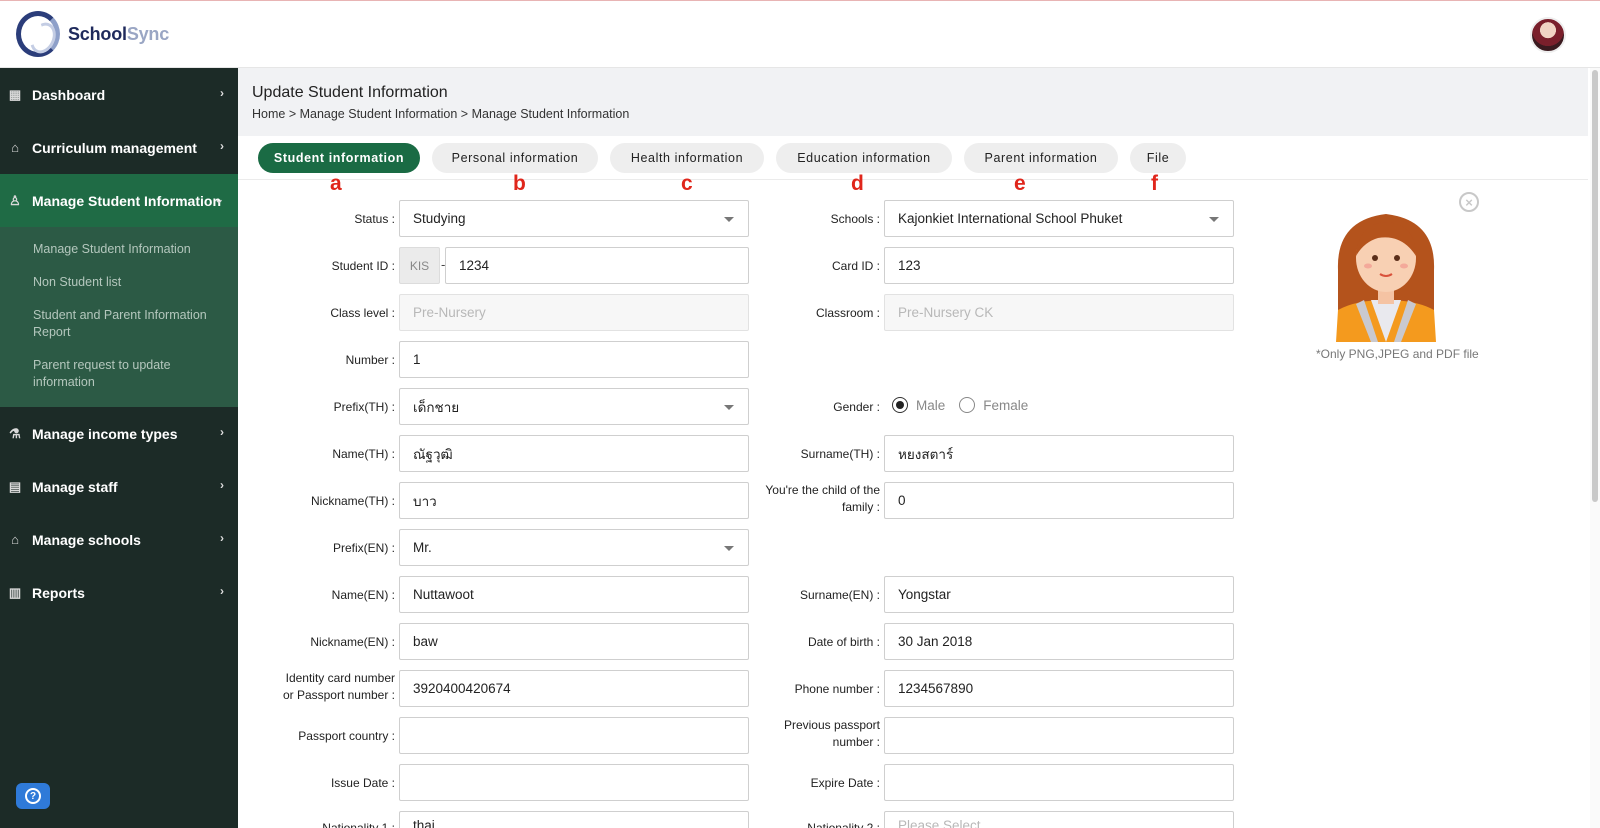  Describe the element at coordinates (931, 405) in the screenshot. I see `gender-male-label: Male` at that location.